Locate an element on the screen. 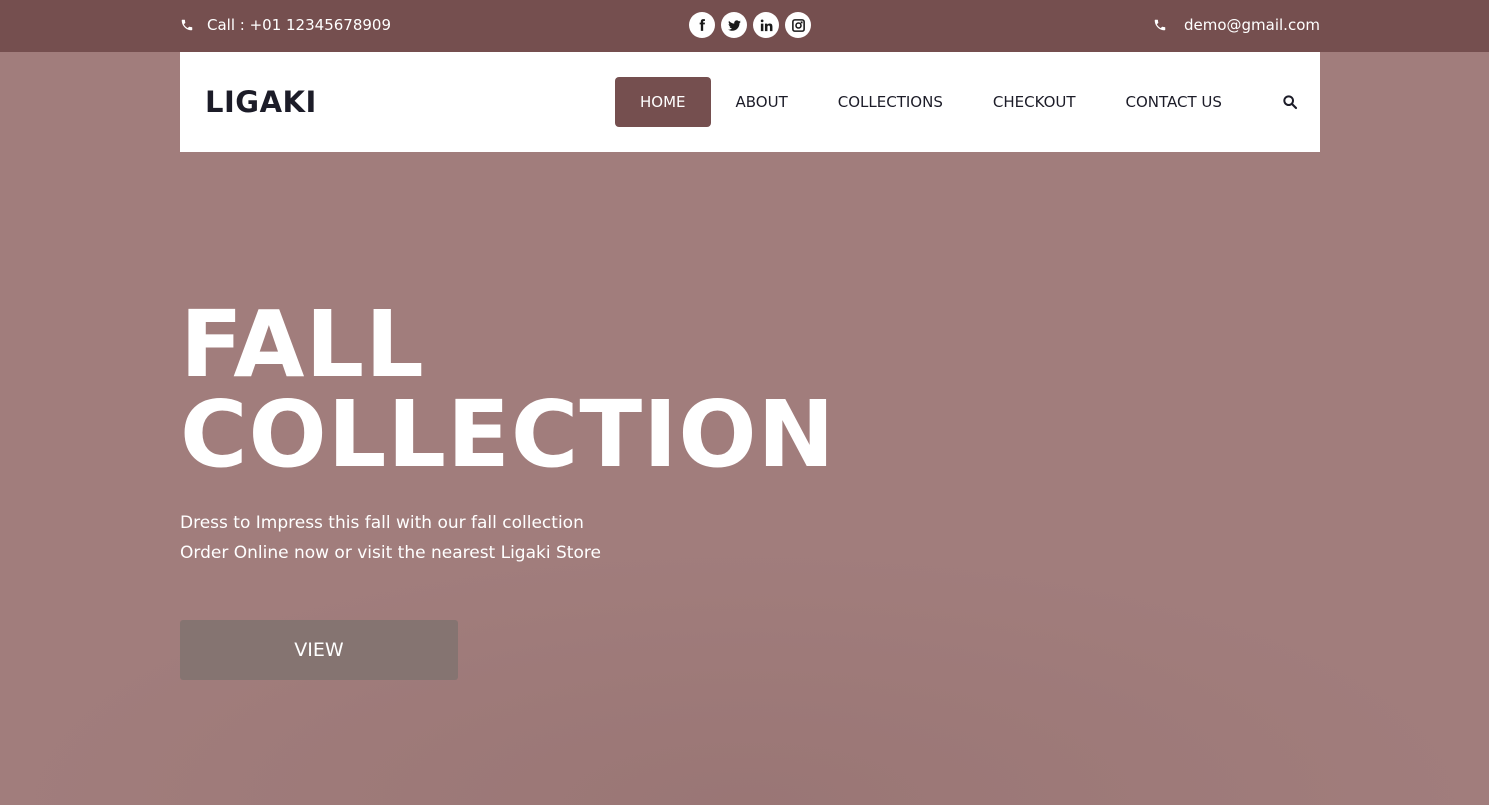  facebook-glyph is located at coordinates (702, 25).